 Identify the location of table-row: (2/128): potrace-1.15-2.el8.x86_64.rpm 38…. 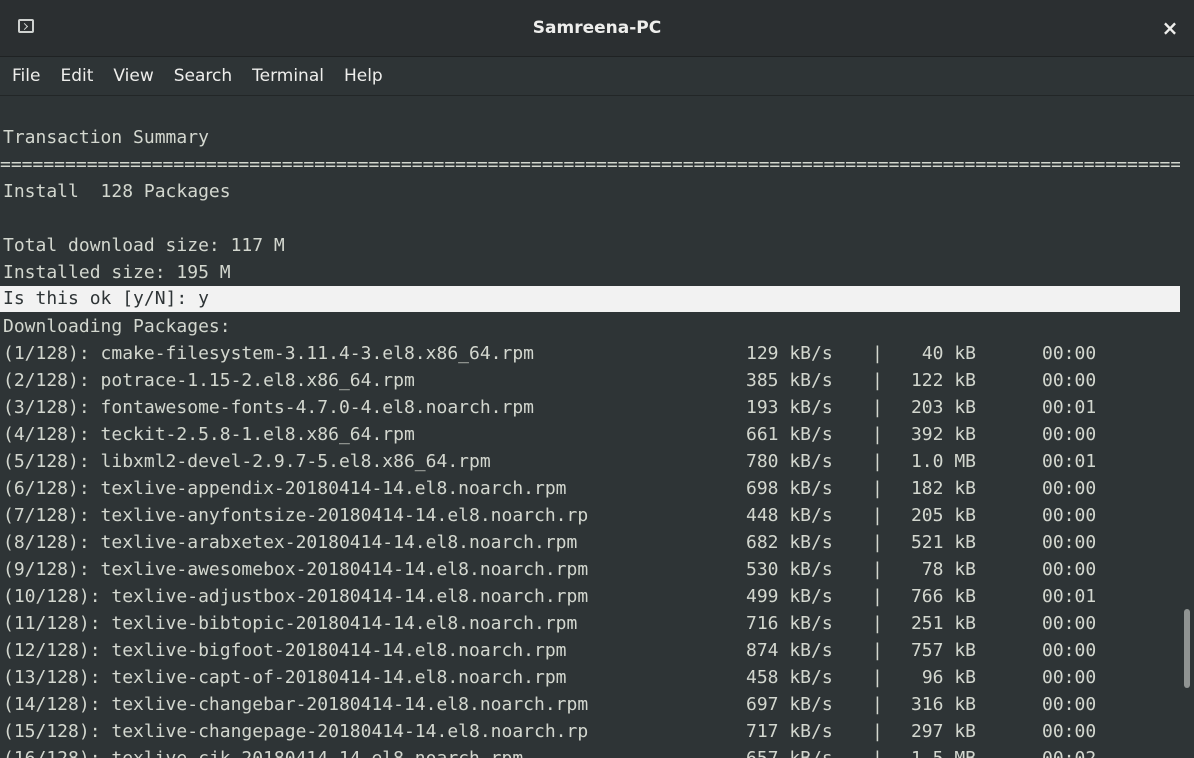
(590, 380).